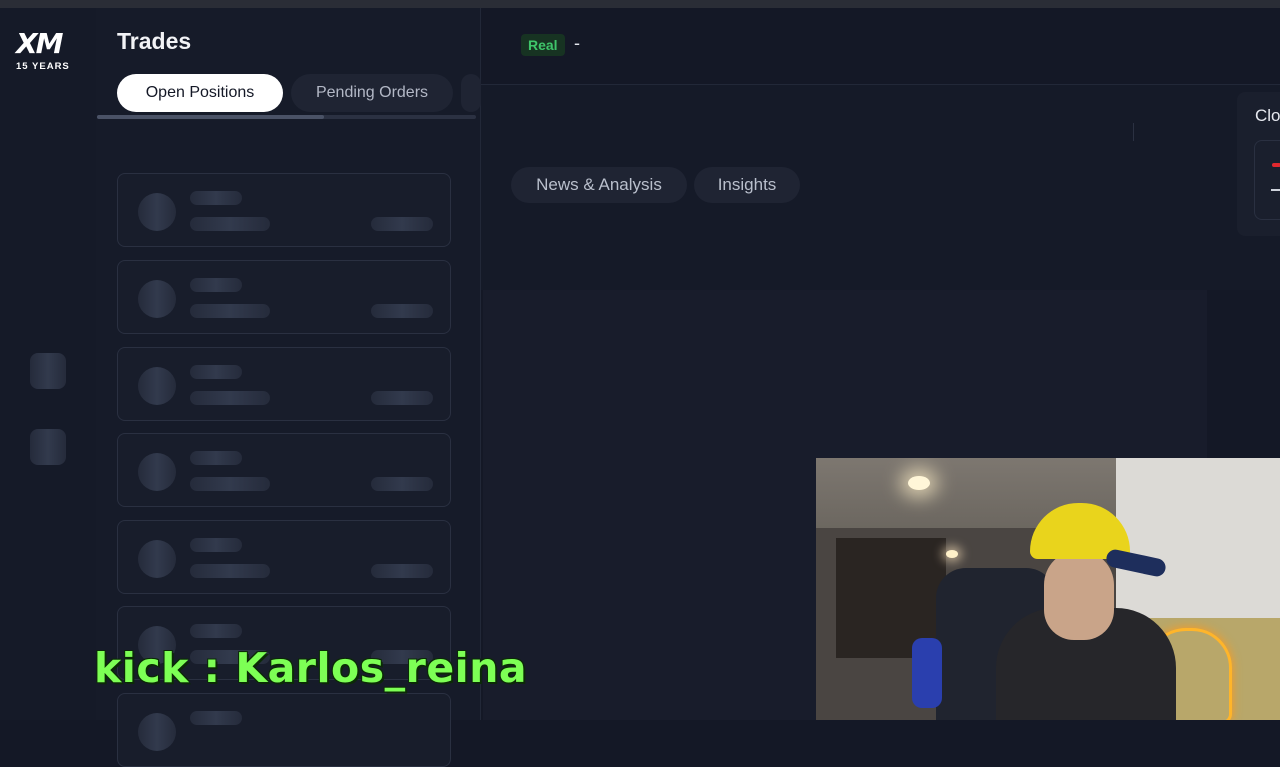 The height and width of the screenshot is (767, 1280). I want to click on window-top-bar, so click(640, 4).